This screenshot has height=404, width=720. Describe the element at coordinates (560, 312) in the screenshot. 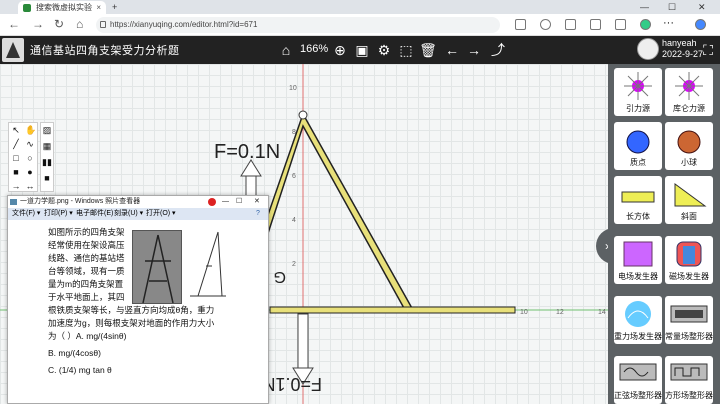

I see `x-tick-12: 12` at that location.